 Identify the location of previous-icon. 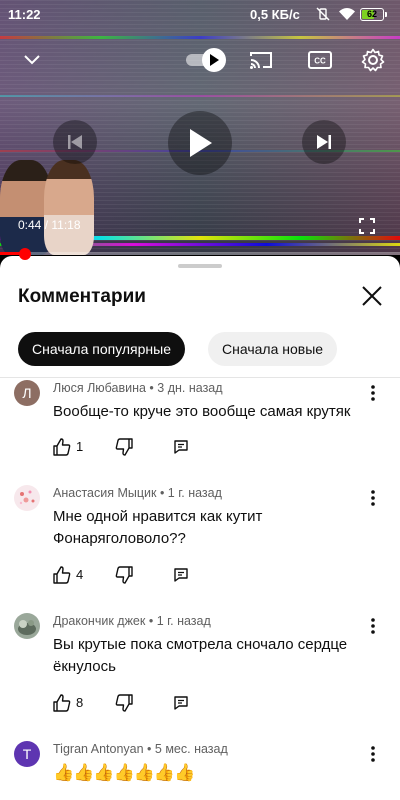
(75, 142).